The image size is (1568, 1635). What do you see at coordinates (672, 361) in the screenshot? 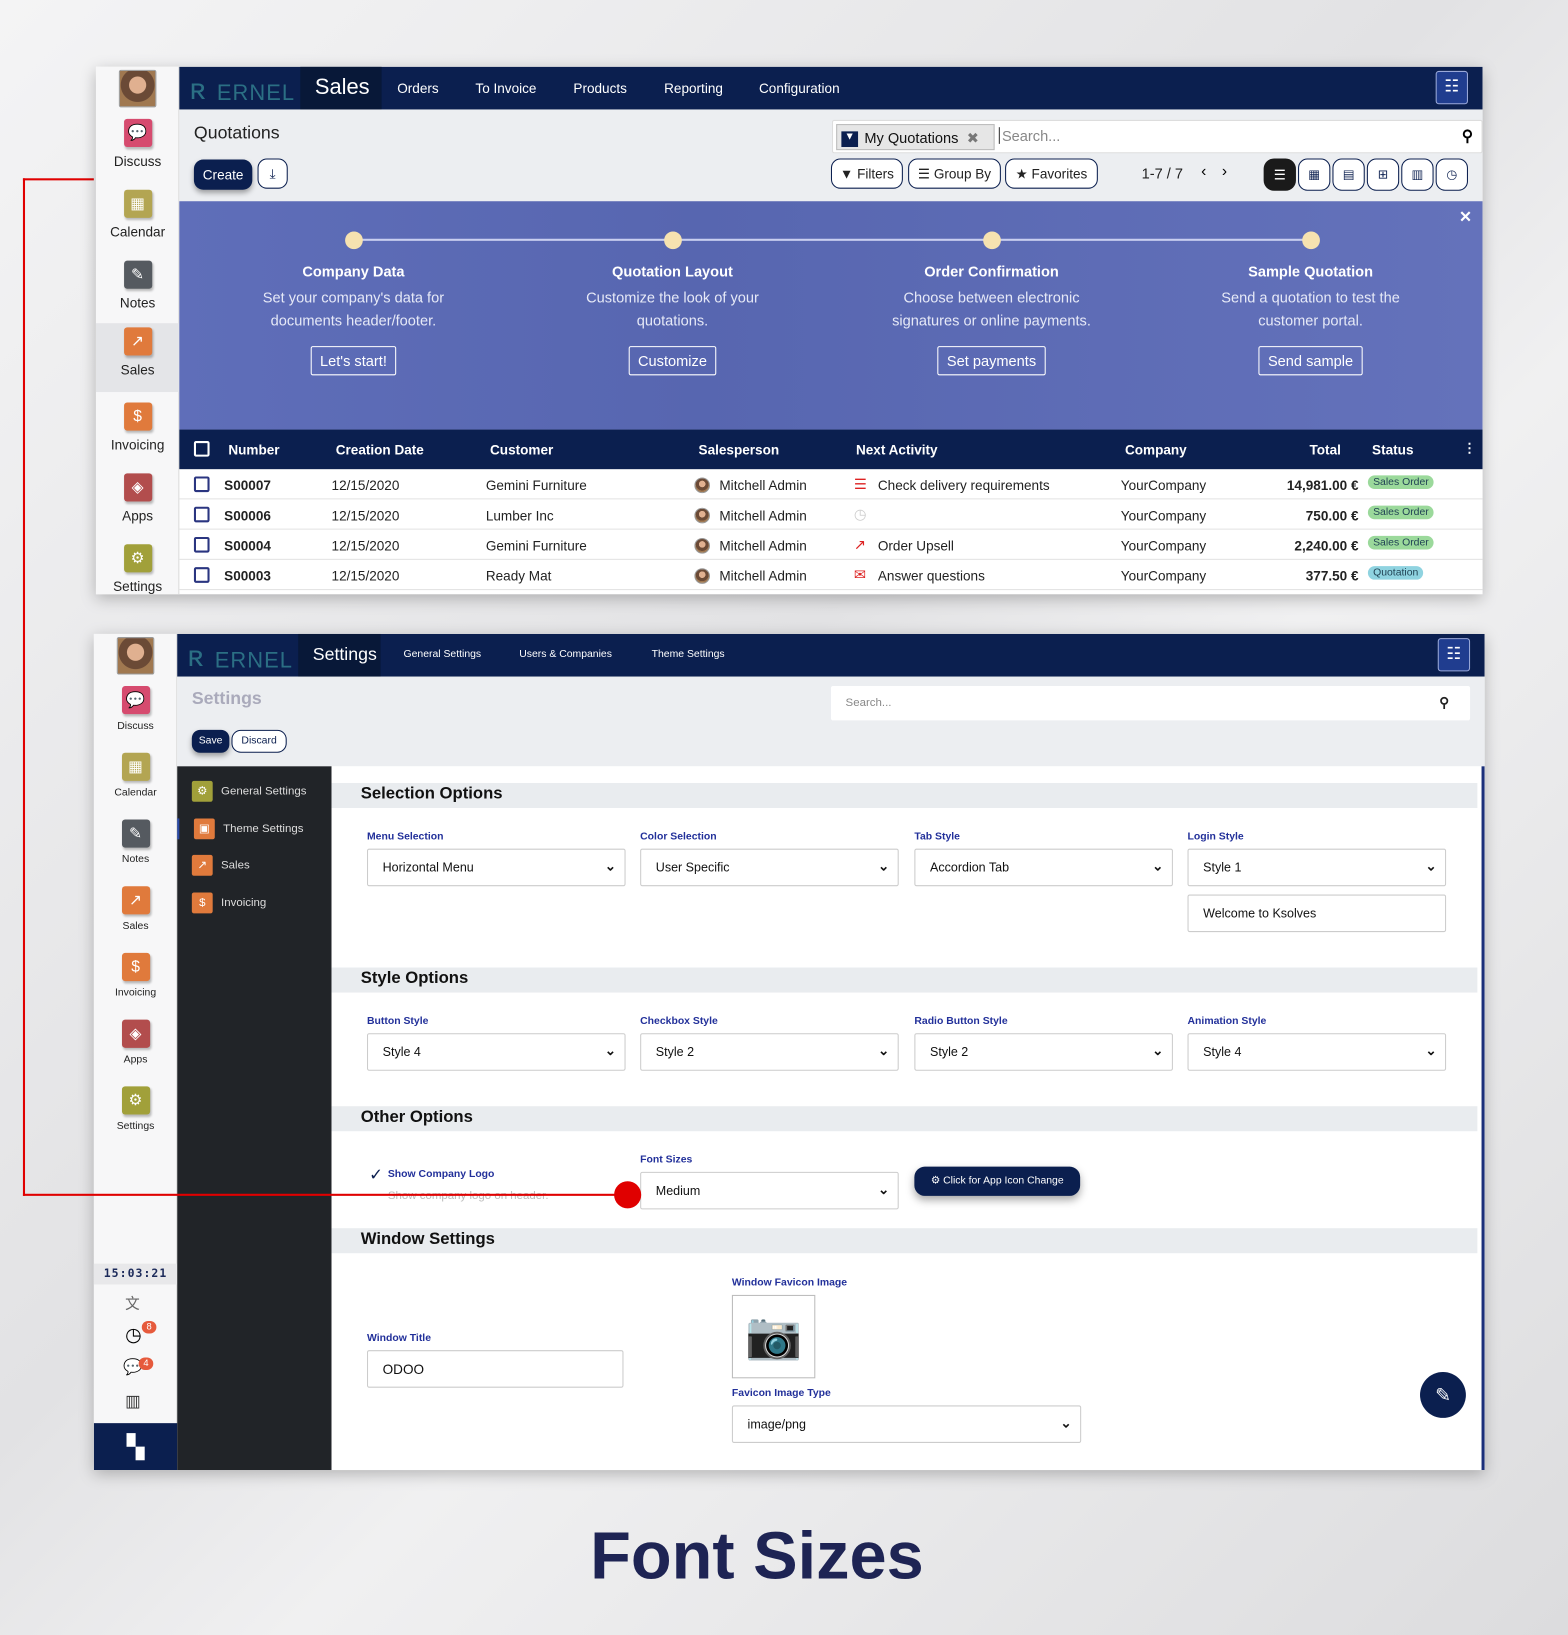
I see `step-button: Customize` at bounding box center [672, 361].